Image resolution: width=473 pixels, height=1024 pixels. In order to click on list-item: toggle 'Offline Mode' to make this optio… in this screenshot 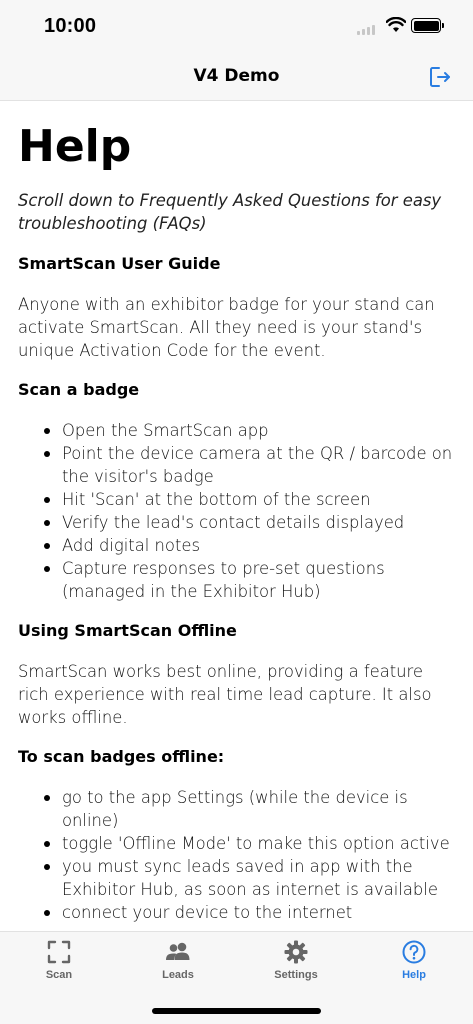, I will do `click(249, 843)`.